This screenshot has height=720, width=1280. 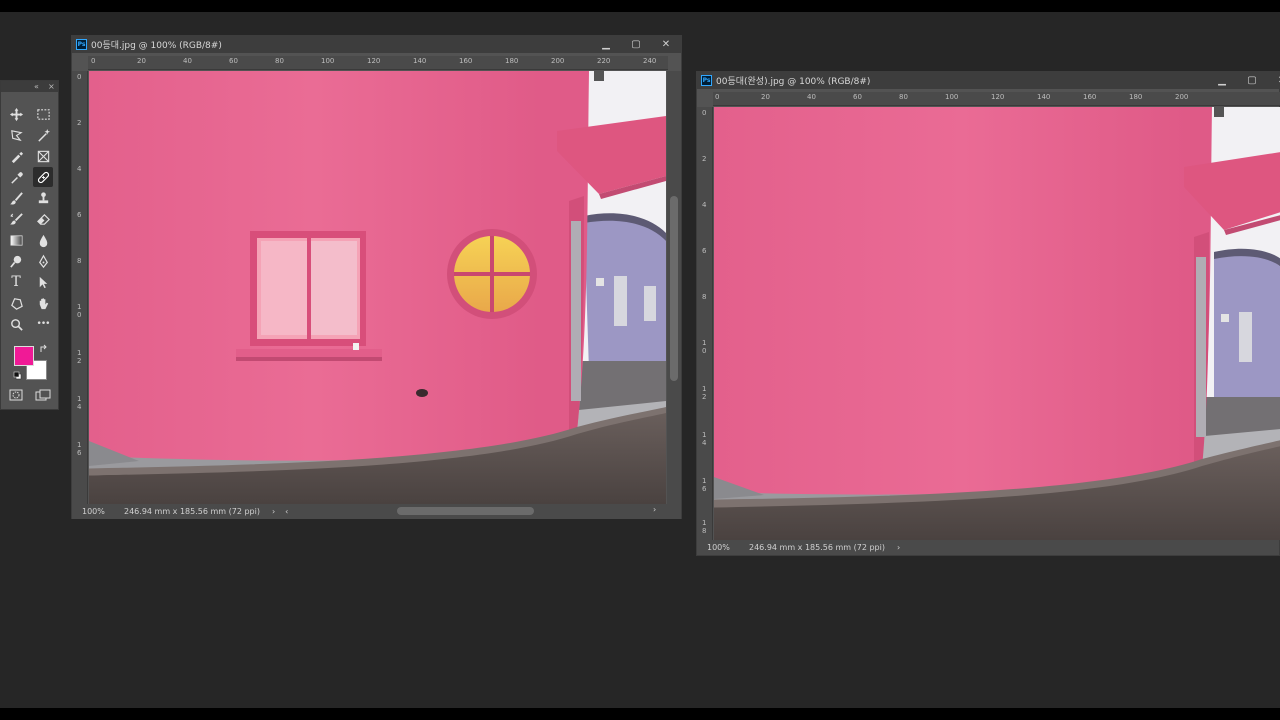 I want to click on eyedropper-tool-icon, so click(x=16, y=177).